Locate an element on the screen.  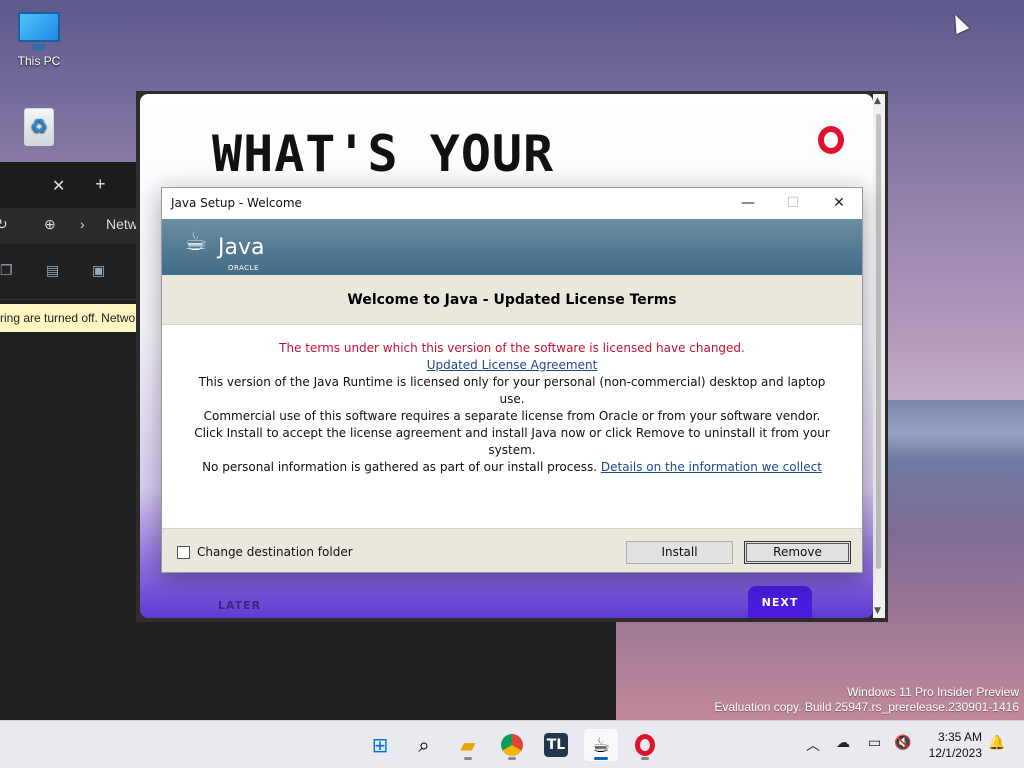
java-setup-icon: ☕ is located at coordinates (601, 745).